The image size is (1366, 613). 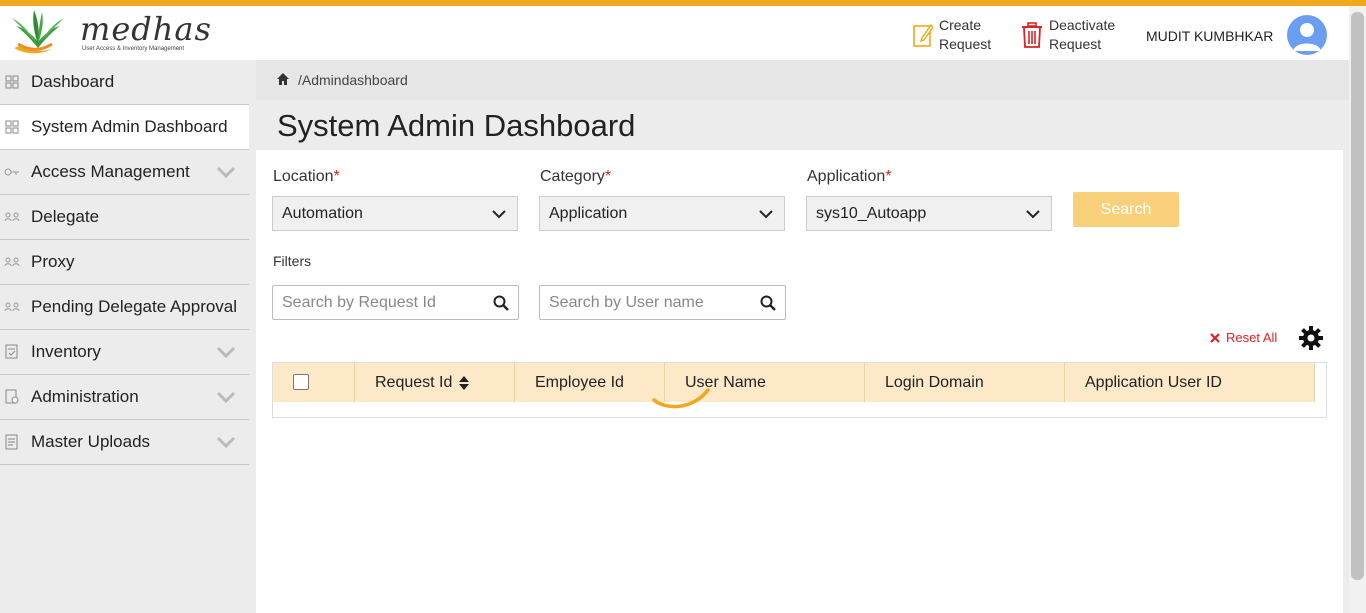 What do you see at coordinates (1082, 25) in the screenshot?
I see `deactivate-request-label-1: Deactivate` at bounding box center [1082, 25].